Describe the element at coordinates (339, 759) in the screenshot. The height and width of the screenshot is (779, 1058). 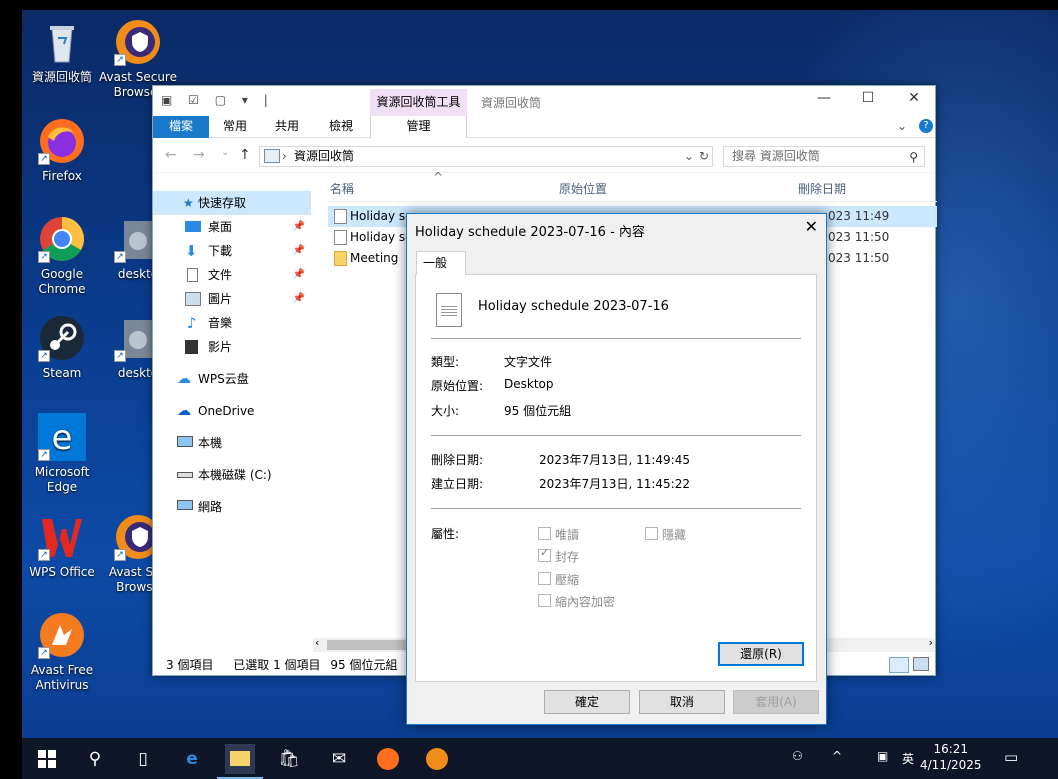
I see `mail-icon: ✉` at that location.